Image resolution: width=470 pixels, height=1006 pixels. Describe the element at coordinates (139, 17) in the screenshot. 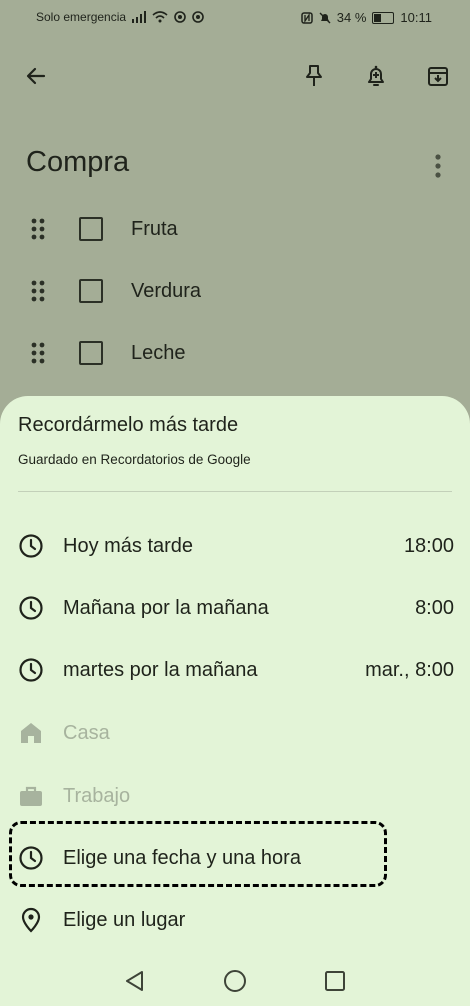

I see `signal-icon` at that location.